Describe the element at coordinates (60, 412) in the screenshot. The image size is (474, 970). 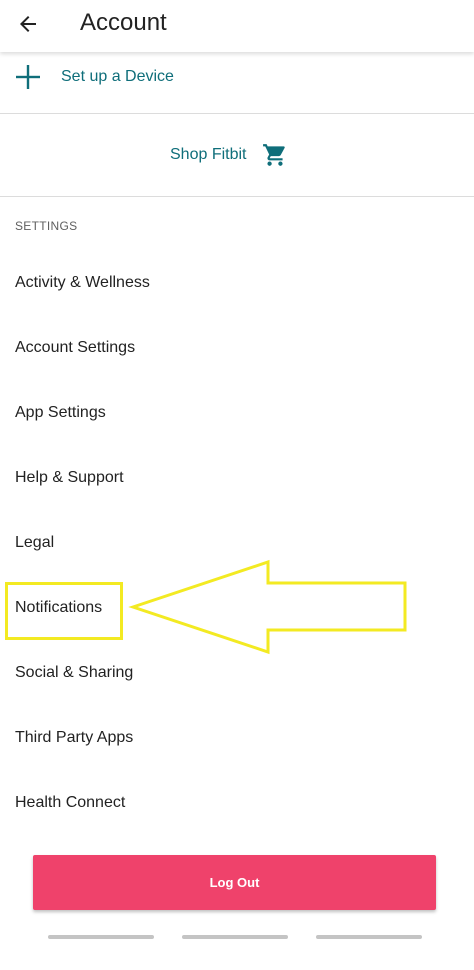
I see `menu-item-label: App Settings` at that location.